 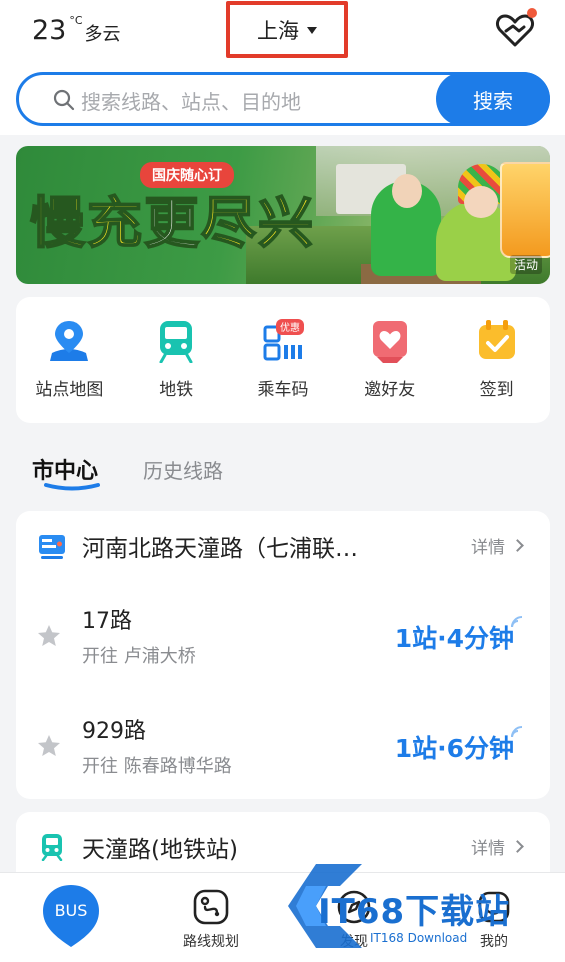 What do you see at coordinates (183, 469) in the screenshot?
I see `tab-history-routes: 历史线路` at bounding box center [183, 469].